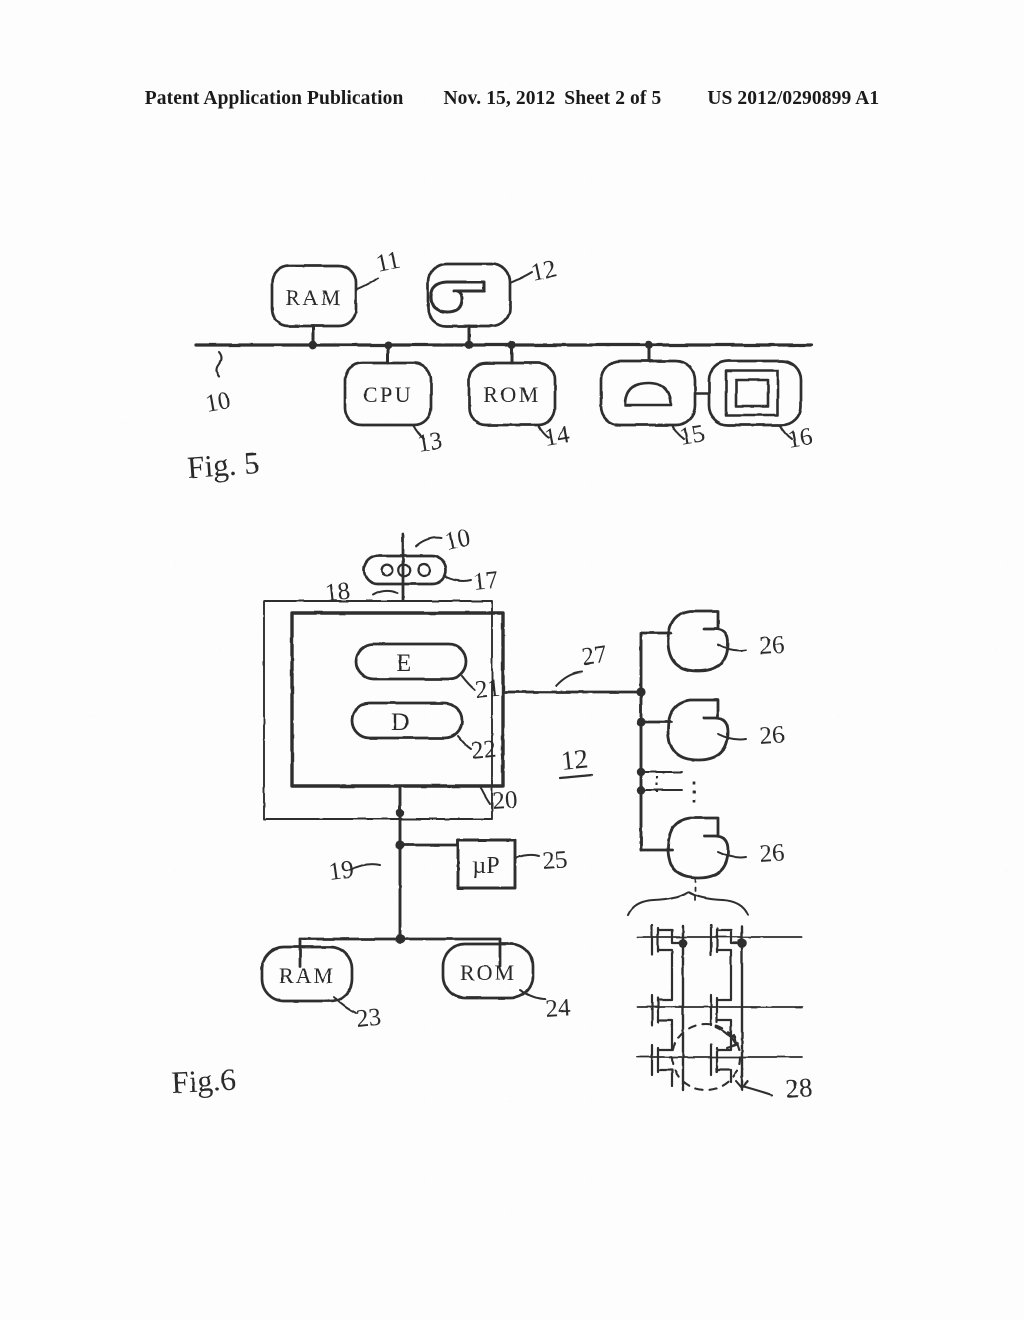 This screenshot has height=1320, width=1024. Describe the element at coordinates (488, 689) in the screenshot. I see `ref-21: 21` at that location.